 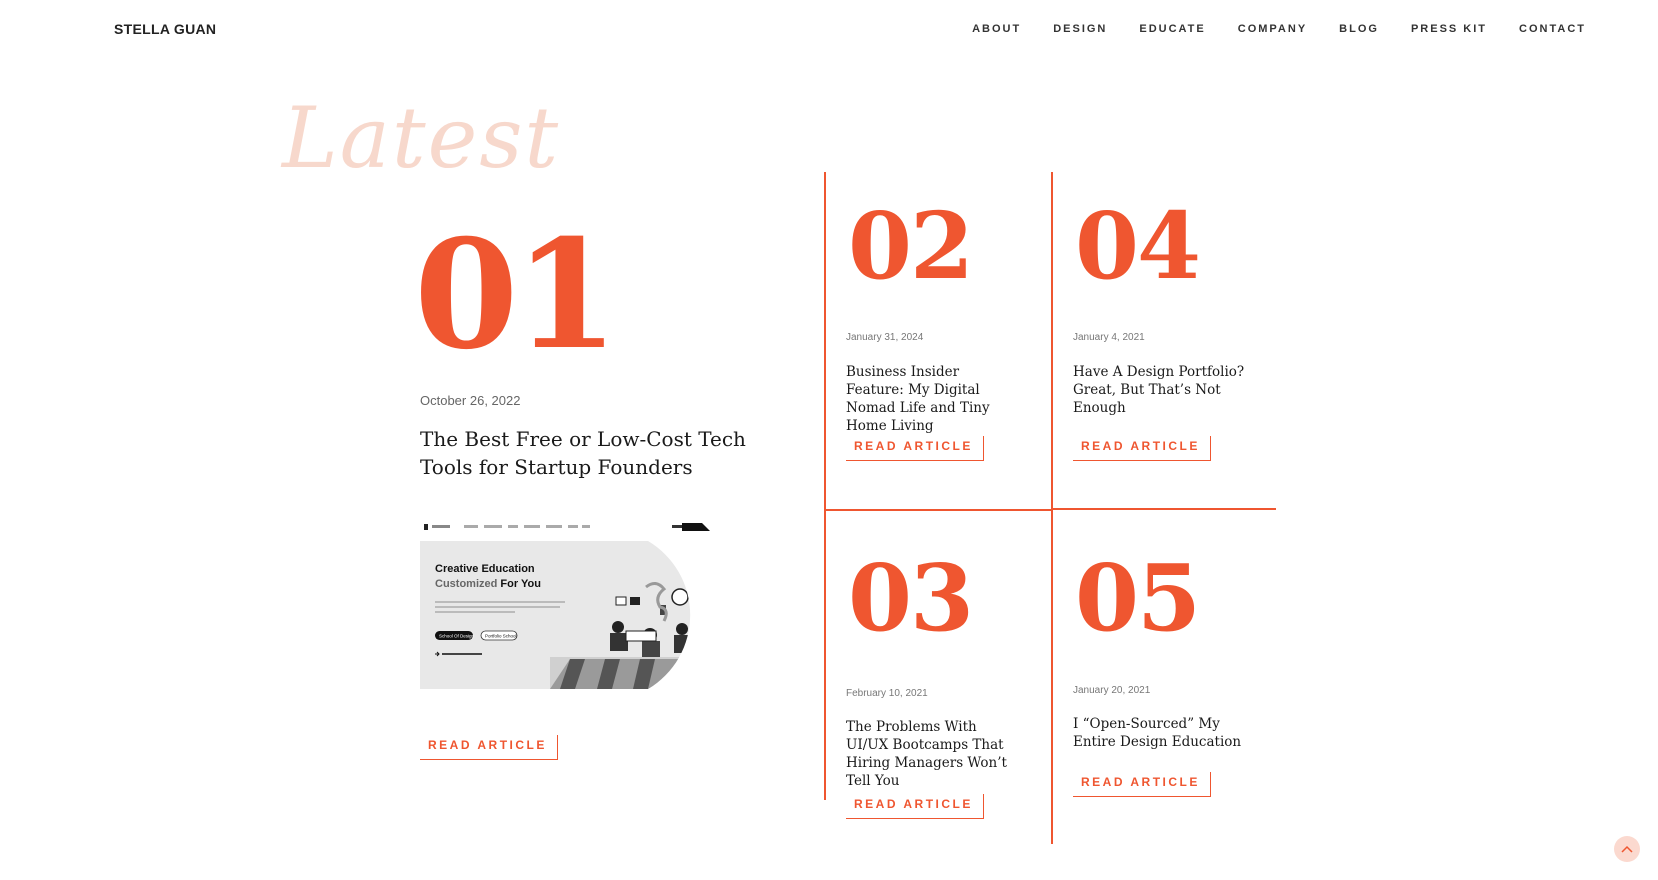 I want to click on article-date: January 4, 2021, so click(x=1109, y=337).